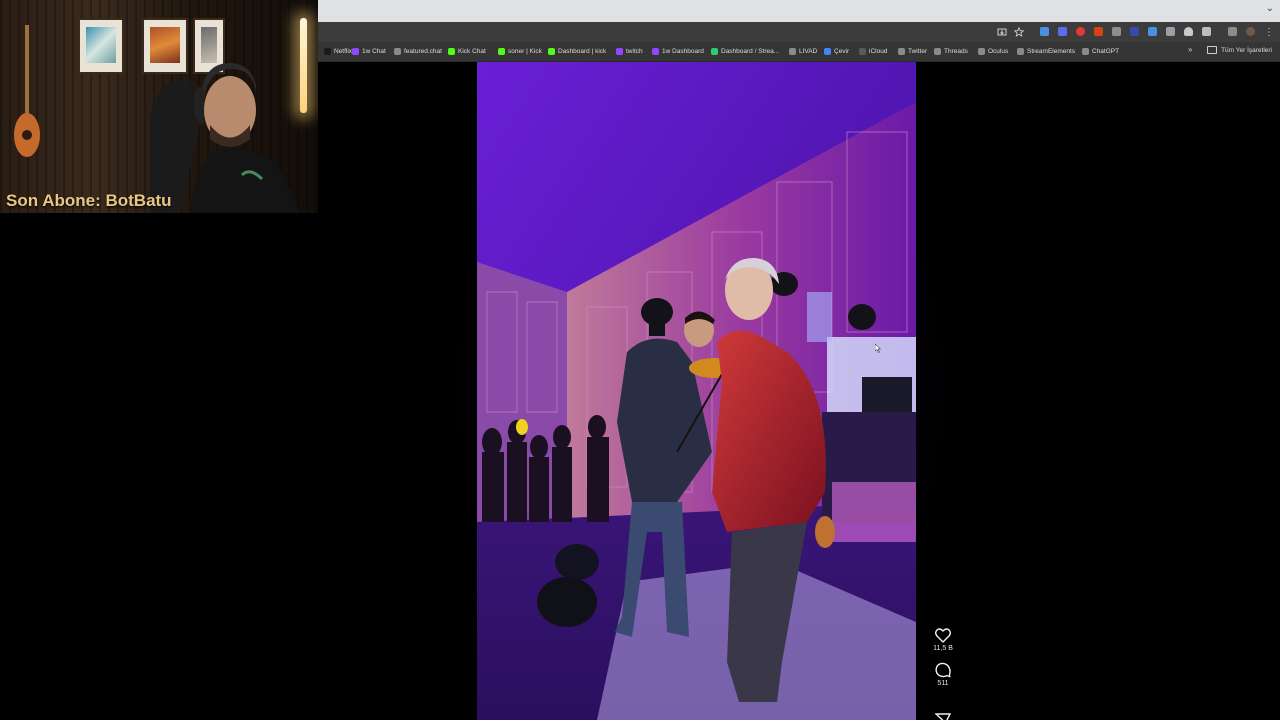 Image resolution: width=1280 pixels, height=720 pixels. Describe the element at coordinates (1019, 32) in the screenshot. I see `bookmark-star-icon` at that location.